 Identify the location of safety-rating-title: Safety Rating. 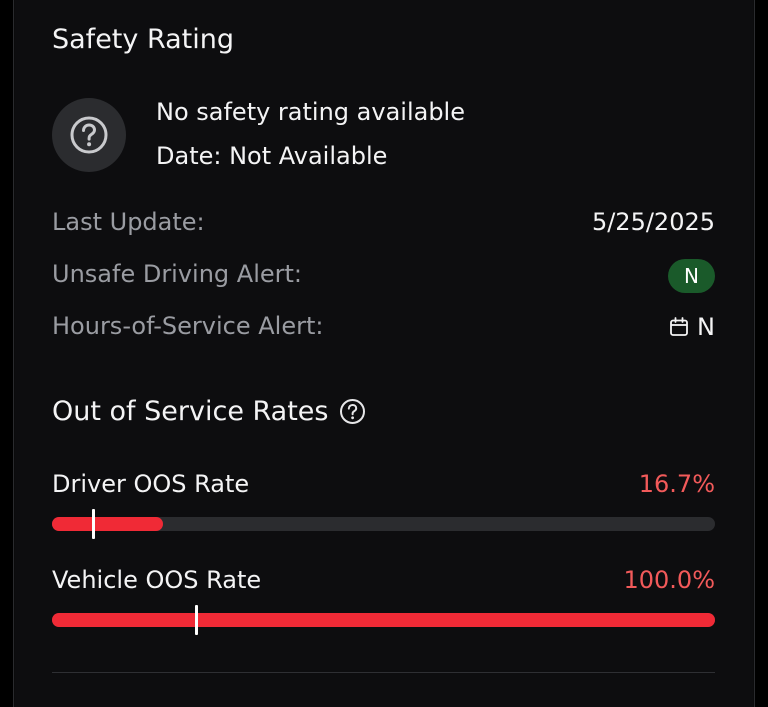
(143, 39).